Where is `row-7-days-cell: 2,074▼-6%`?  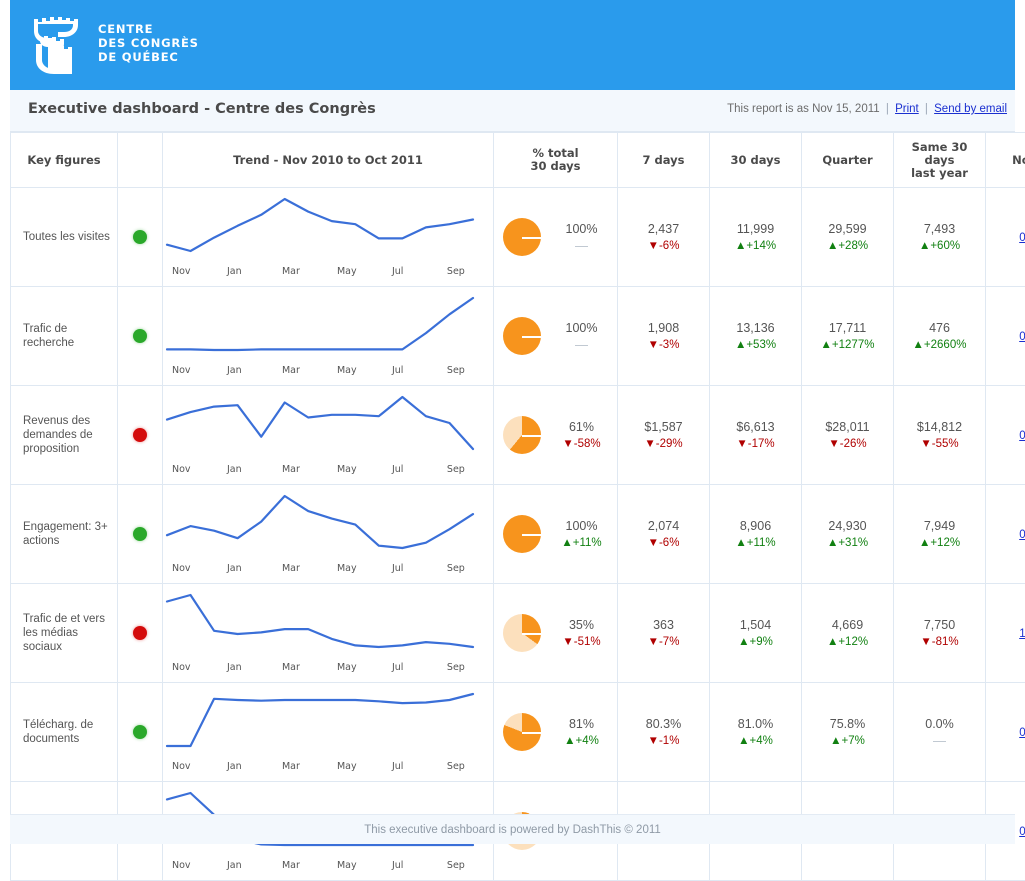 row-7-days-cell: 2,074▼-6% is located at coordinates (664, 534).